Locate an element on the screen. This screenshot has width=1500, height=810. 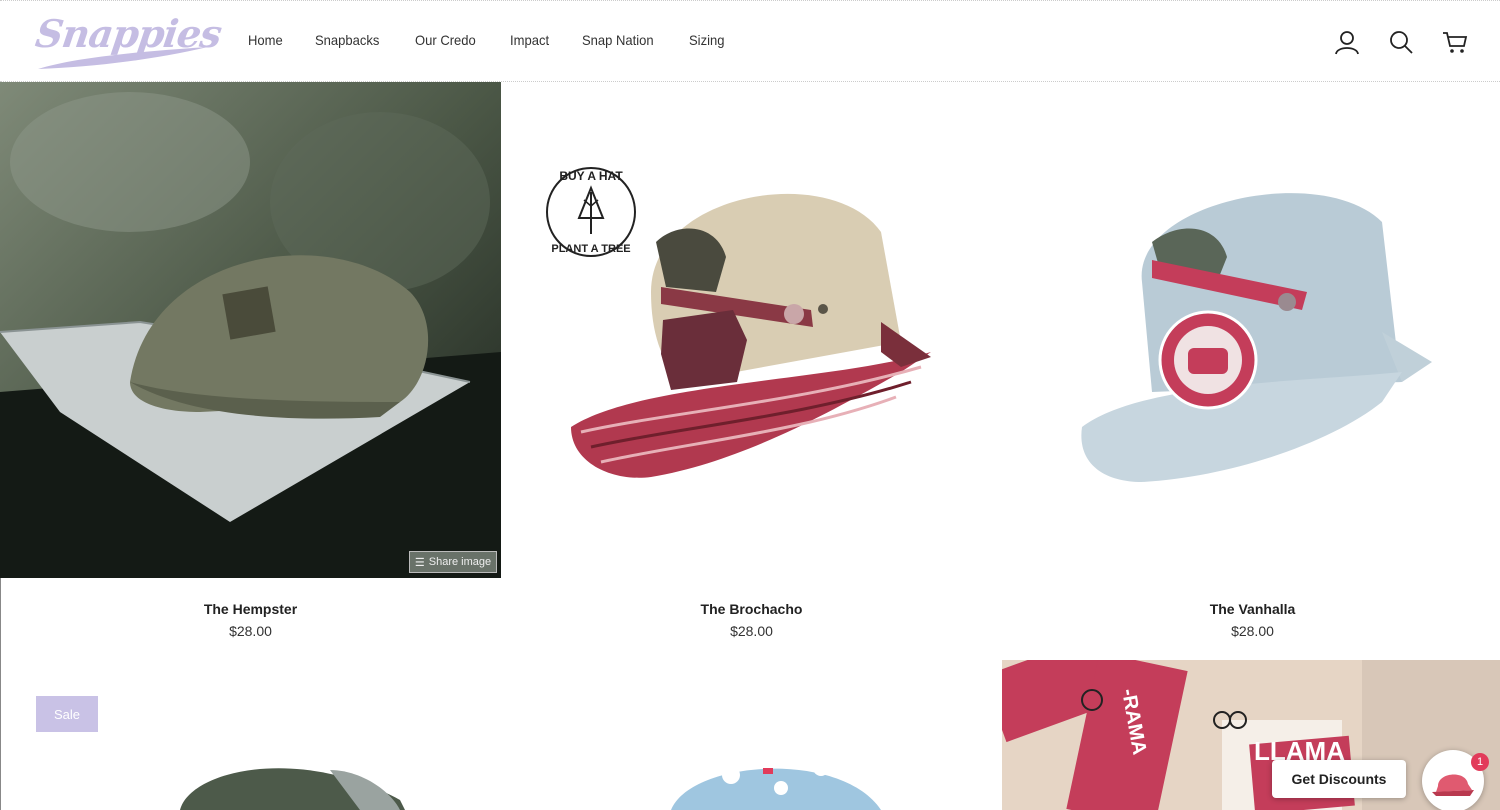
search-icon is located at coordinates (1401, 42).